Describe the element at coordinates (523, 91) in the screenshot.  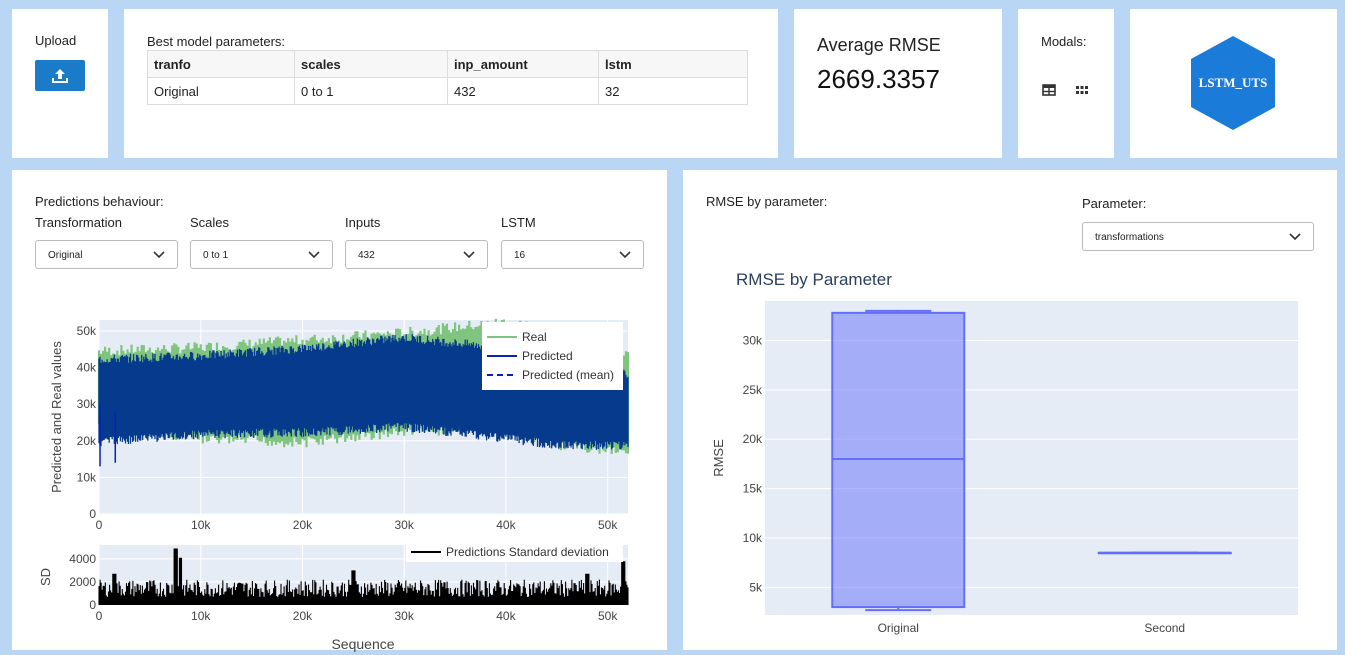
I see `table-cell: 432` at that location.